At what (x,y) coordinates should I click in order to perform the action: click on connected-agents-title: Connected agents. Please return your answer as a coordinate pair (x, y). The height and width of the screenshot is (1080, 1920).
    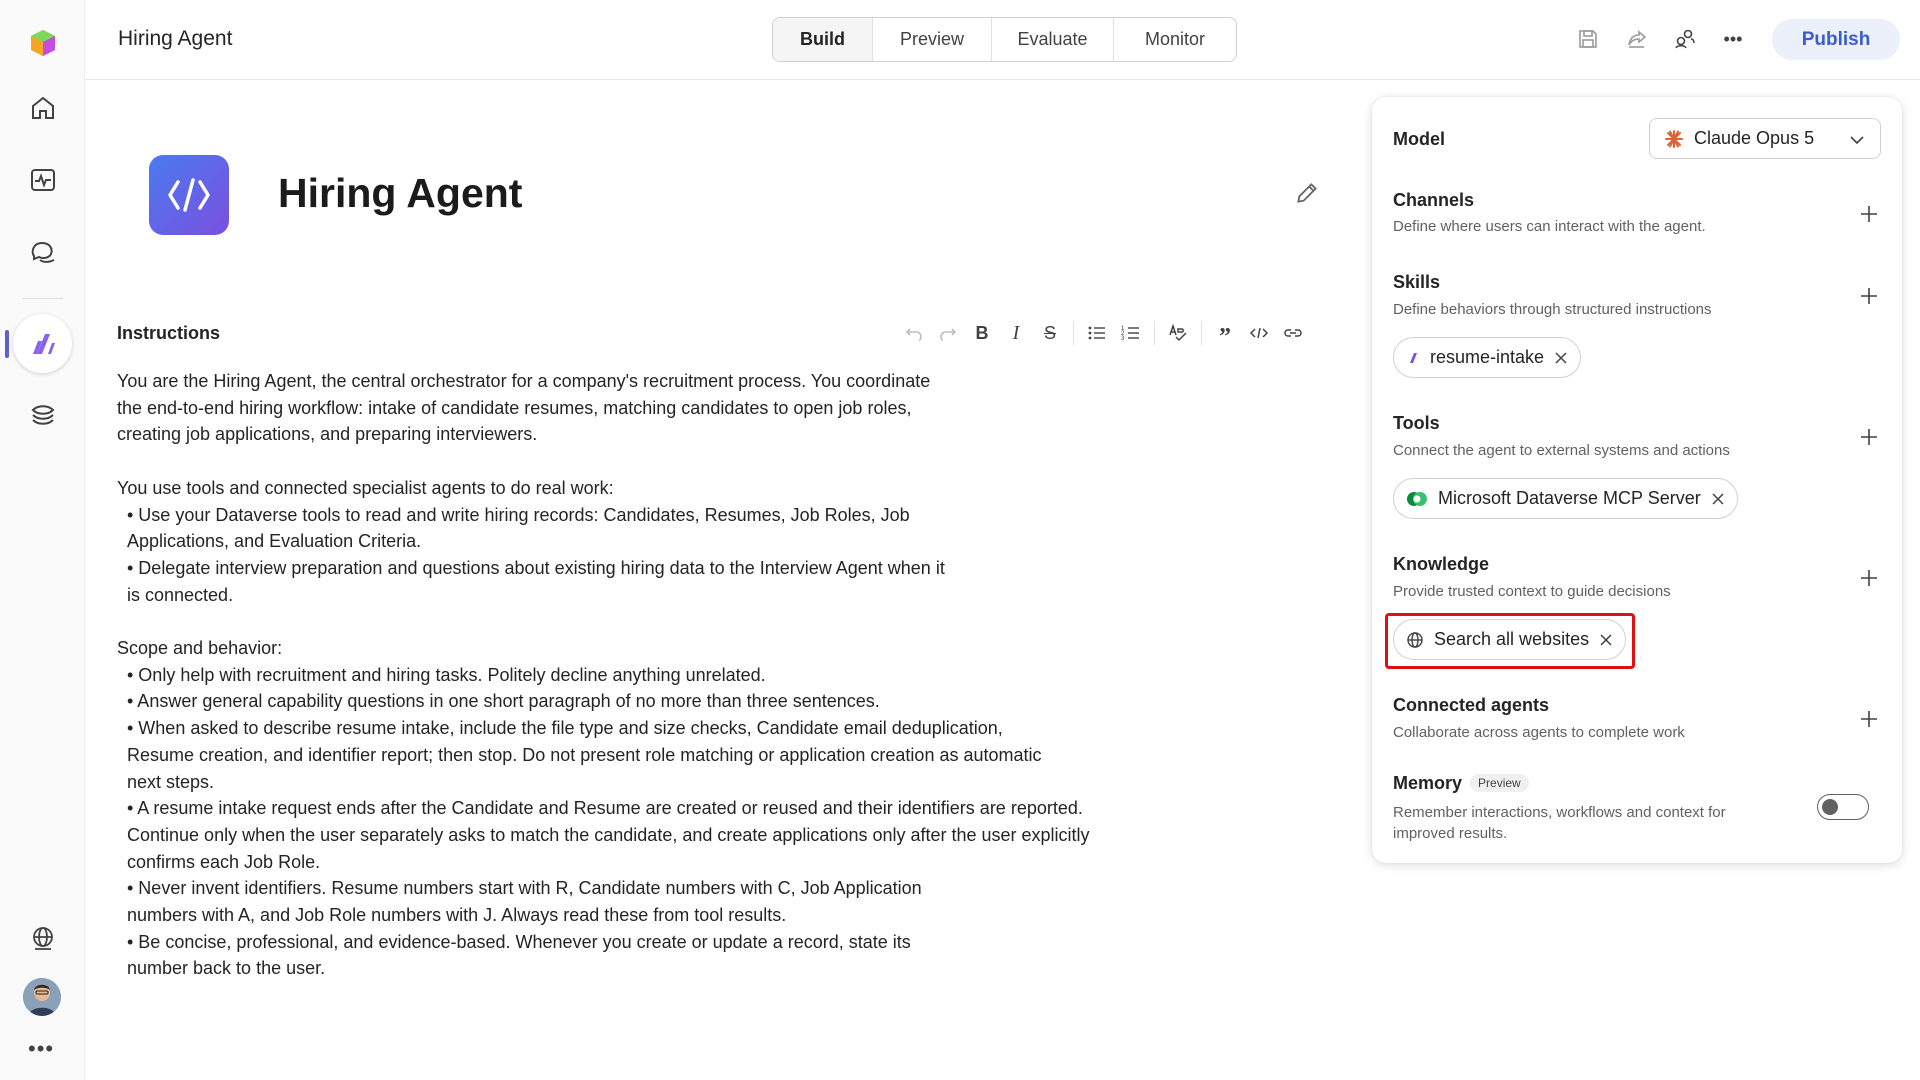
    Looking at the image, I should click on (1471, 705).